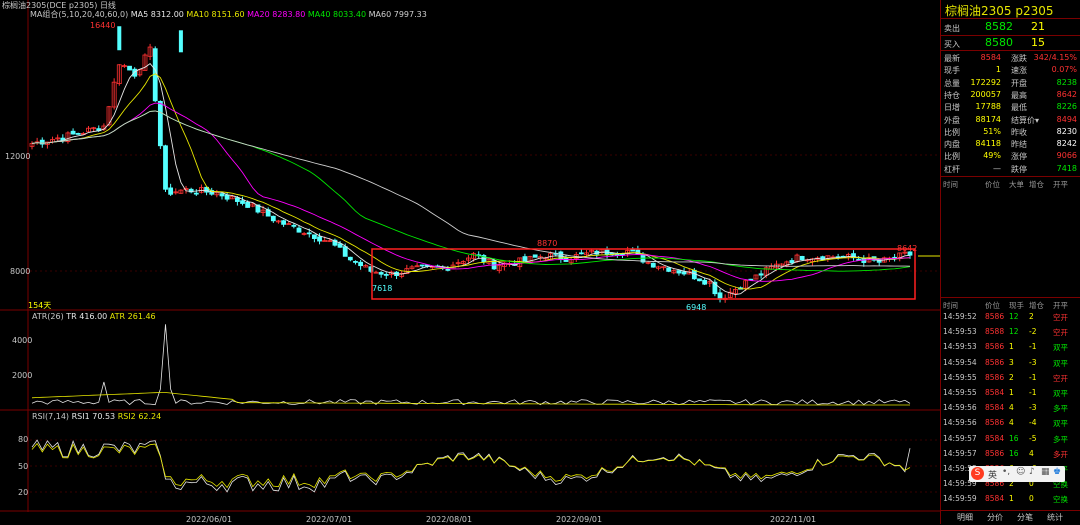  I want to click on stat-label: 杠杆, so click(952, 169).